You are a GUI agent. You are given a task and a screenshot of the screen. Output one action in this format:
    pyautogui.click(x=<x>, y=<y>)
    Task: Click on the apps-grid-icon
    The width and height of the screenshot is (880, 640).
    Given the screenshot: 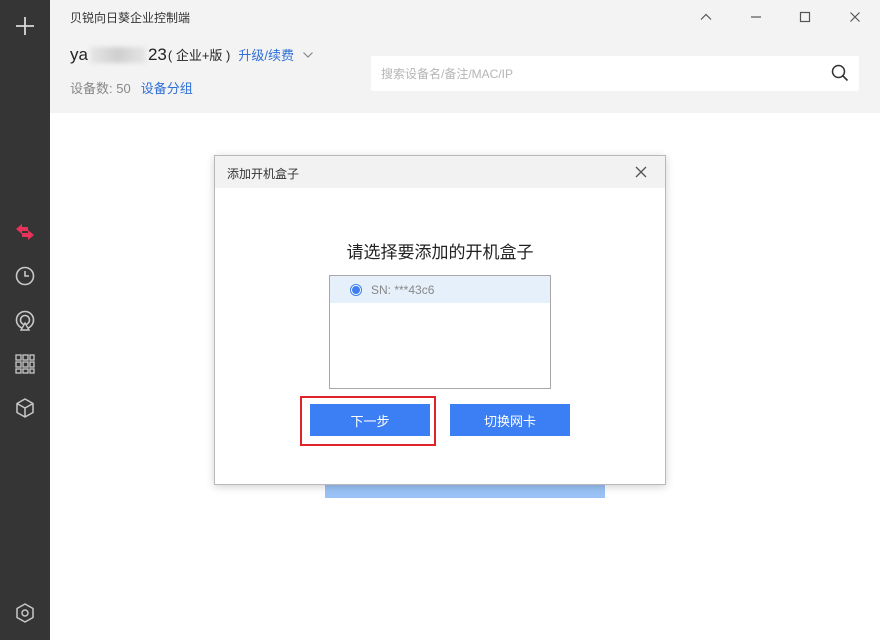 What is the action you would take?
    pyautogui.click(x=25, y=364)
    